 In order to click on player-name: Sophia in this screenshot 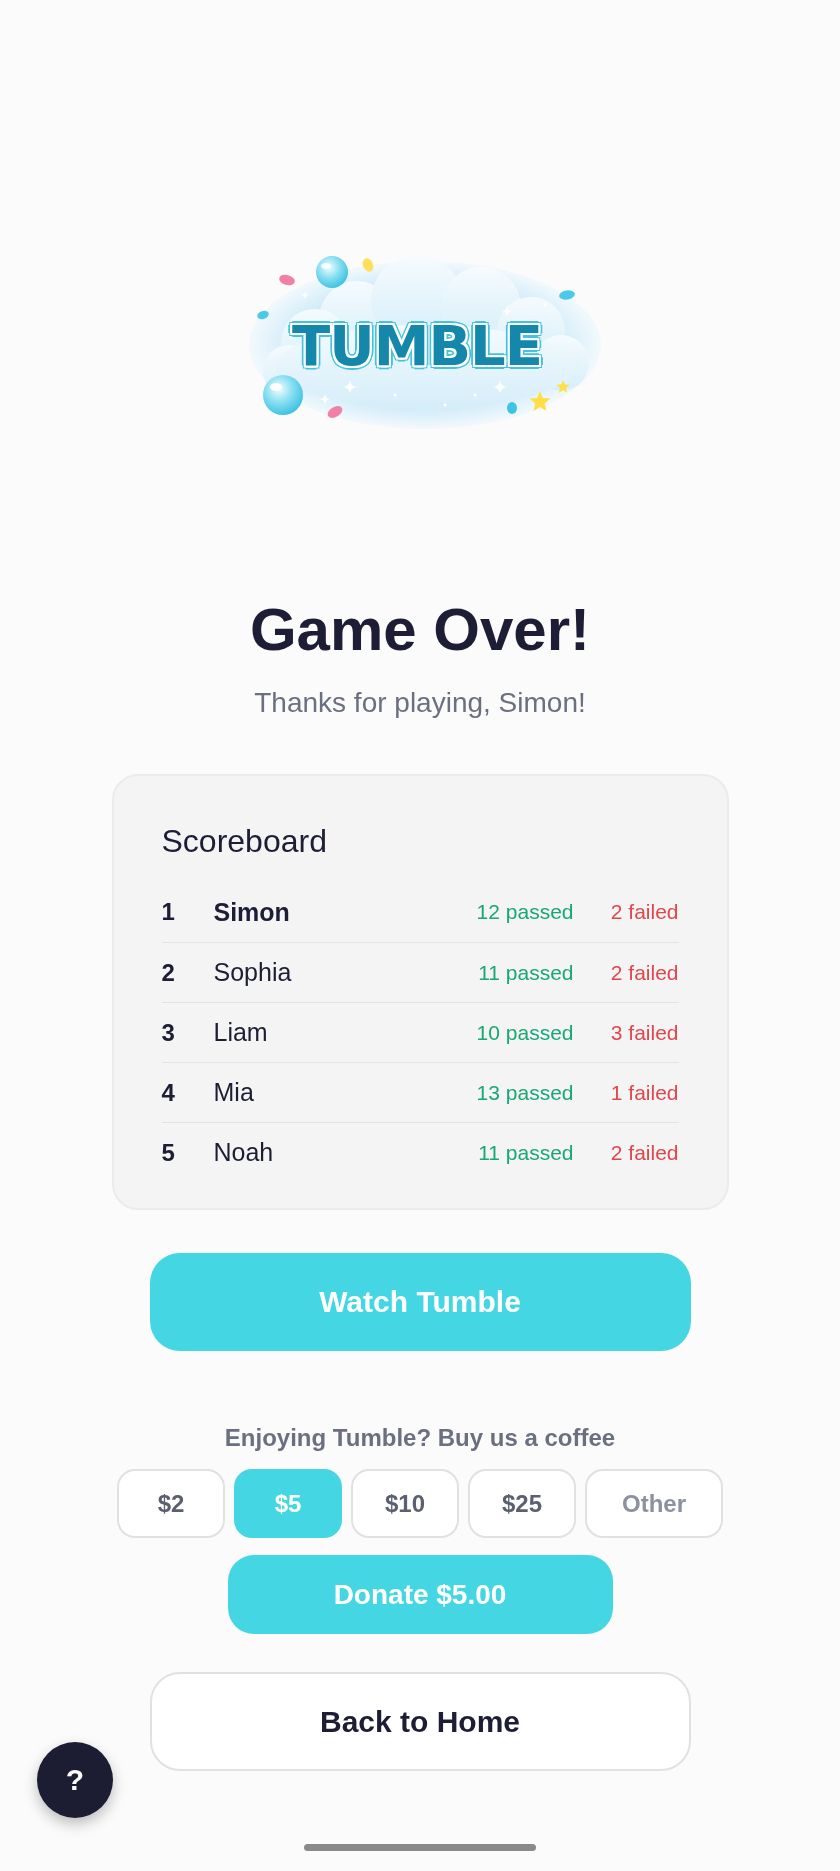, I will do `click(253, 972)`.